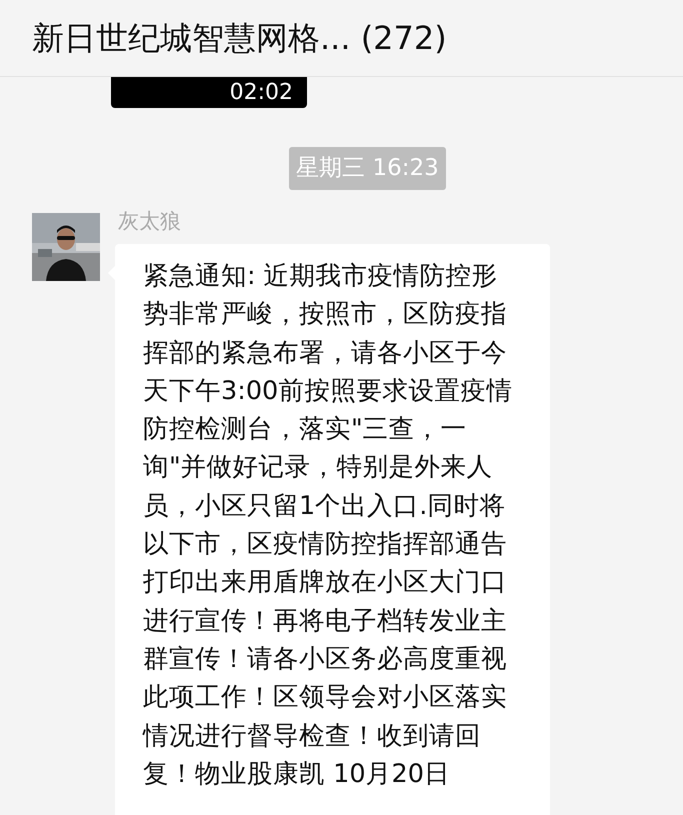 The height and width of the screenshot is (815, 683). I want to click on video-duration: 02:02, so click(261, 93).